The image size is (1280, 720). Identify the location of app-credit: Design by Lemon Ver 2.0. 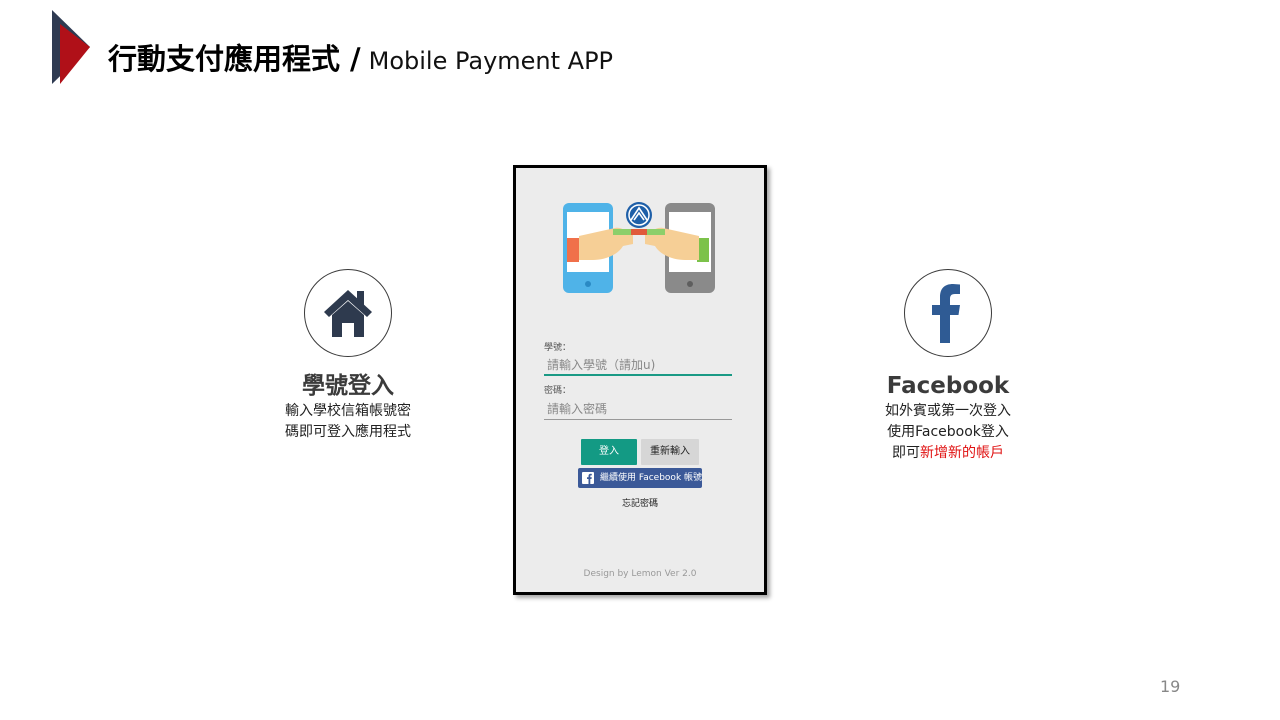
(640, 574).